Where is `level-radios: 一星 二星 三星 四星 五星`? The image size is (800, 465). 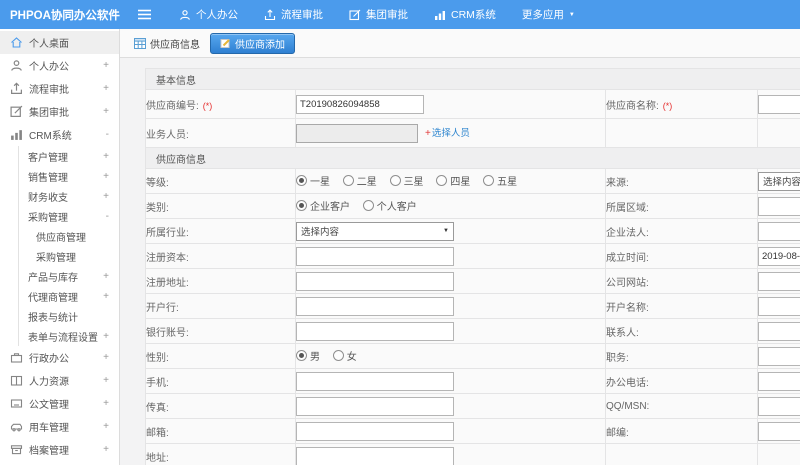
level-radios: 一星 二星 三星 四星 五星 is located at coordinates (450, 181).